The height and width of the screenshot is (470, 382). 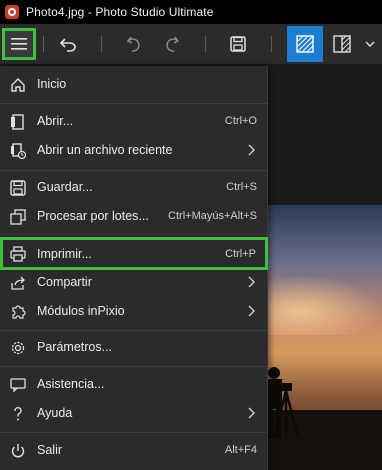 I want to click on printer-icon, so click(x=18, y=254).